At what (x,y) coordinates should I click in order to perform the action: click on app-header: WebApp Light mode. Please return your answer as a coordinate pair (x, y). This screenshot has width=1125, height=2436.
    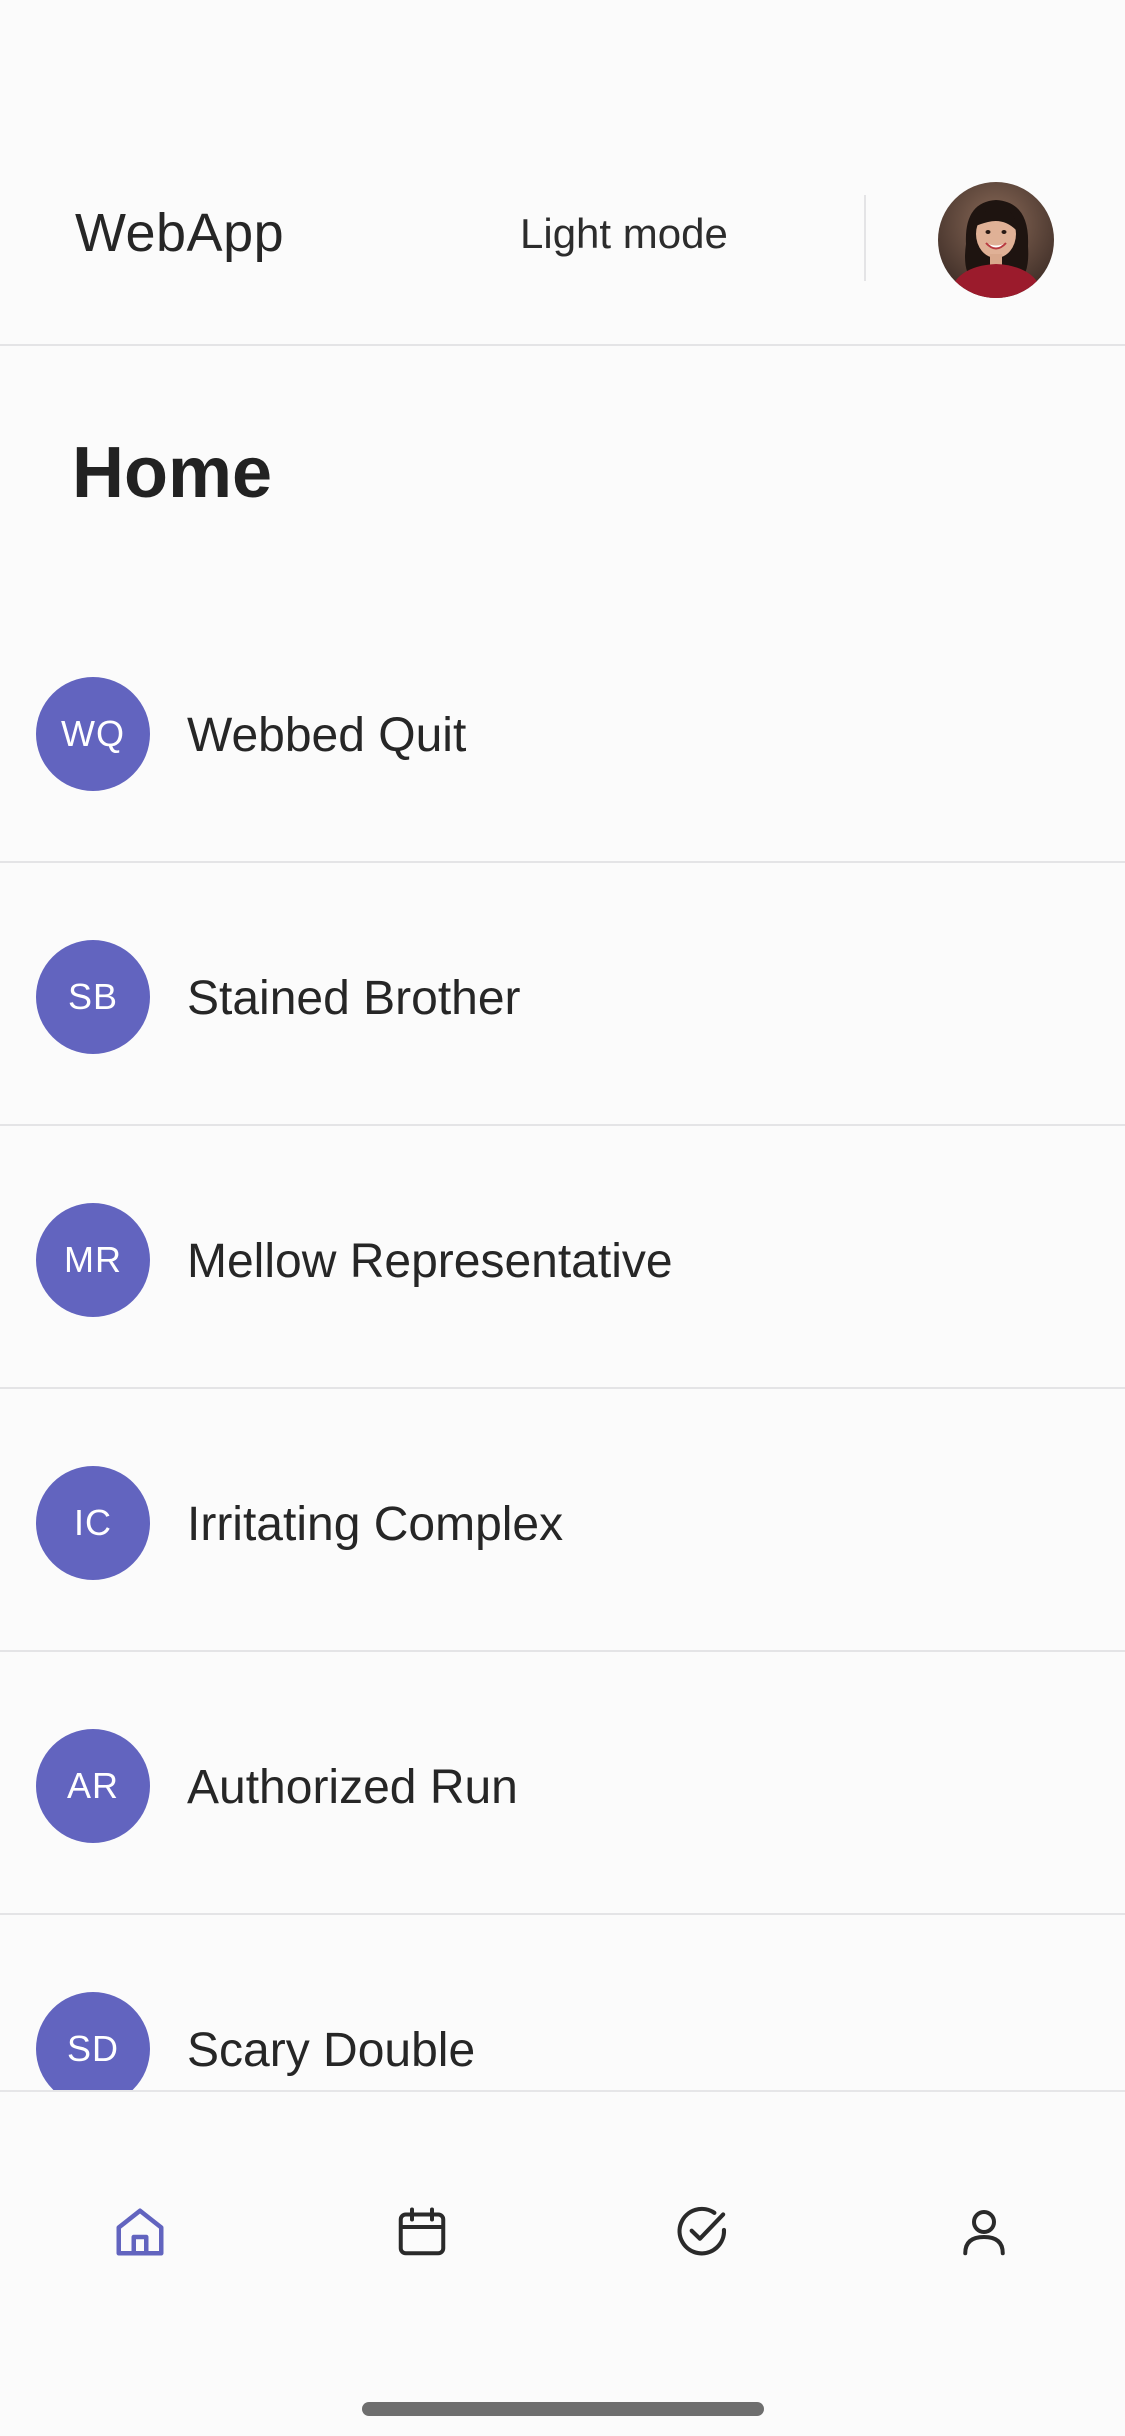
    Looking at the image, I should click on (562, 243).